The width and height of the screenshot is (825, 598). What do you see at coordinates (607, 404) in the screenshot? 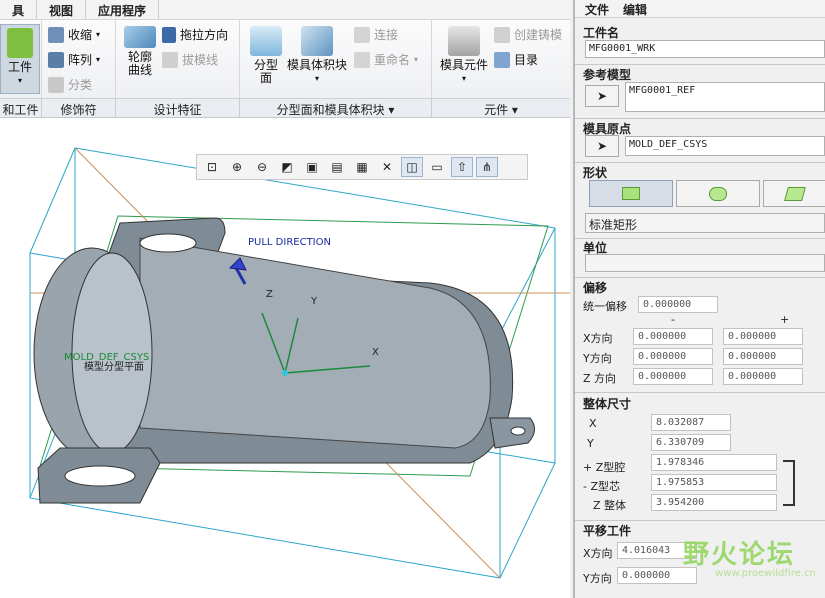
I see `overall-size-label: 整体尺寸` at bounding box center [607, 404].